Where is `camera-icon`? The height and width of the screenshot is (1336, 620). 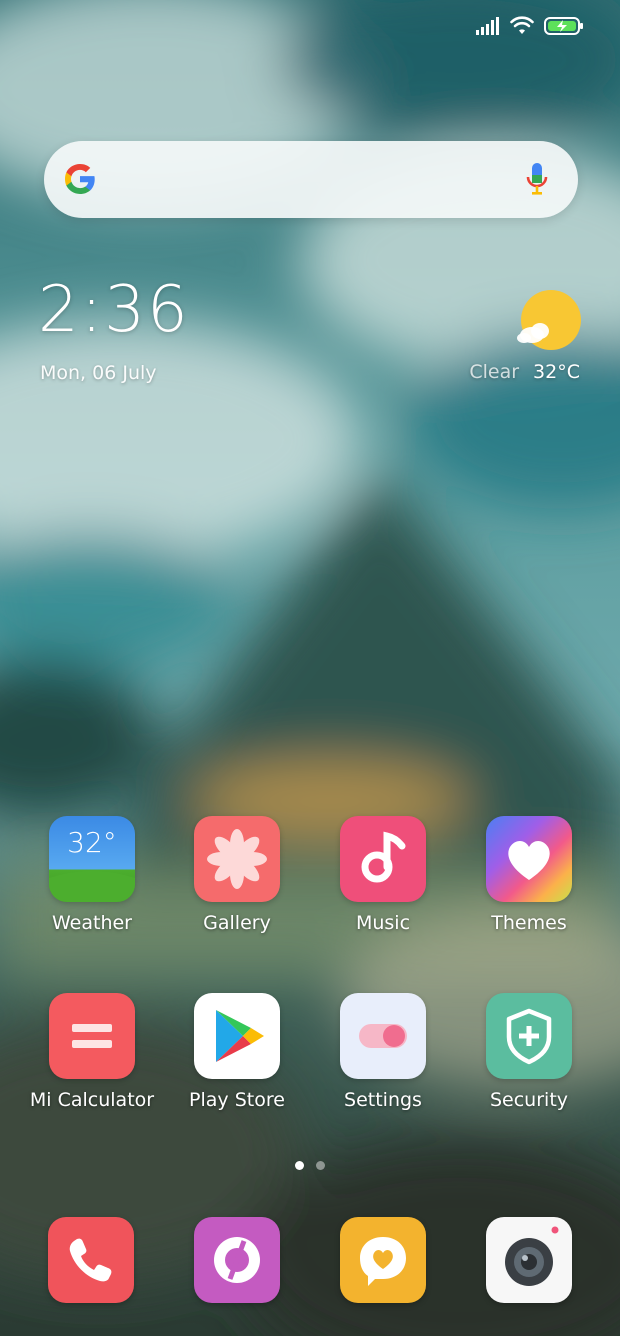 camera-icon is located at coordinates (532, 1256).